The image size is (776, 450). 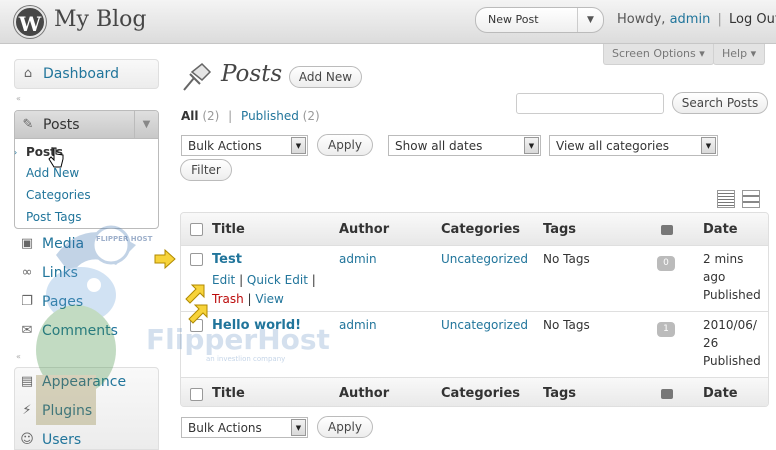 I want to click on post-title-link: Hello world!, so click(x=256, y=325).